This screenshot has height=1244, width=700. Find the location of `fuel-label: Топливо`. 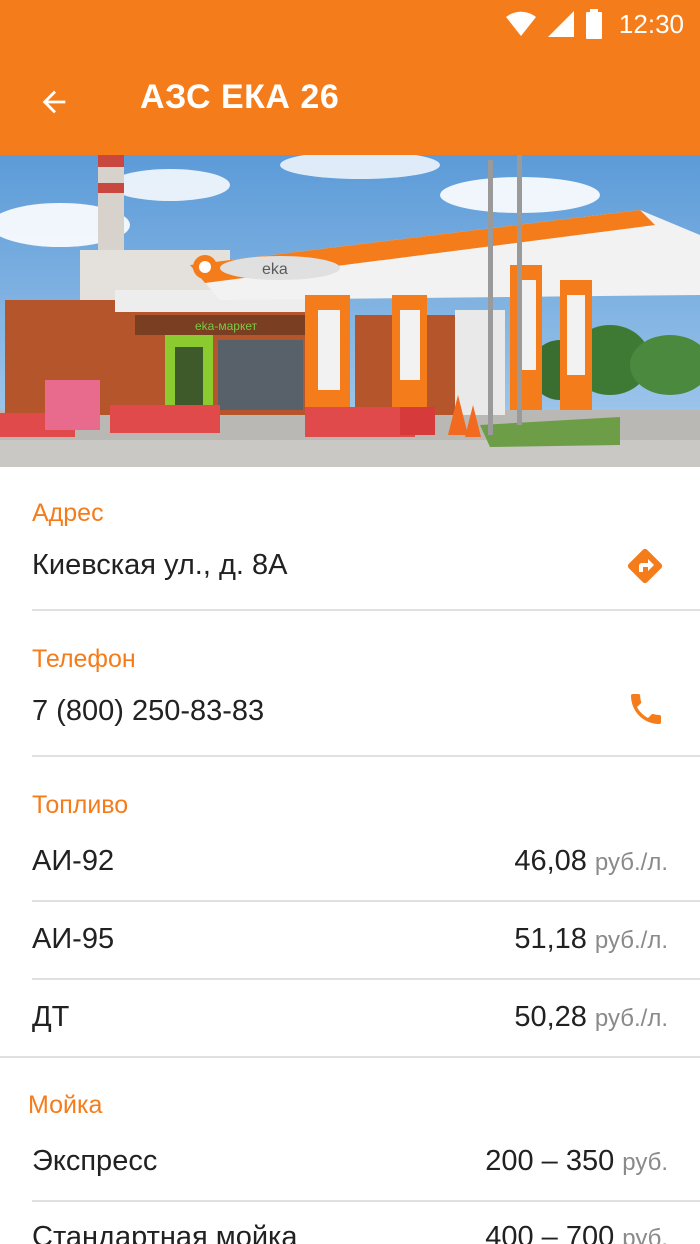

fuel-label: Топливо is located at coordinates (80, 805).